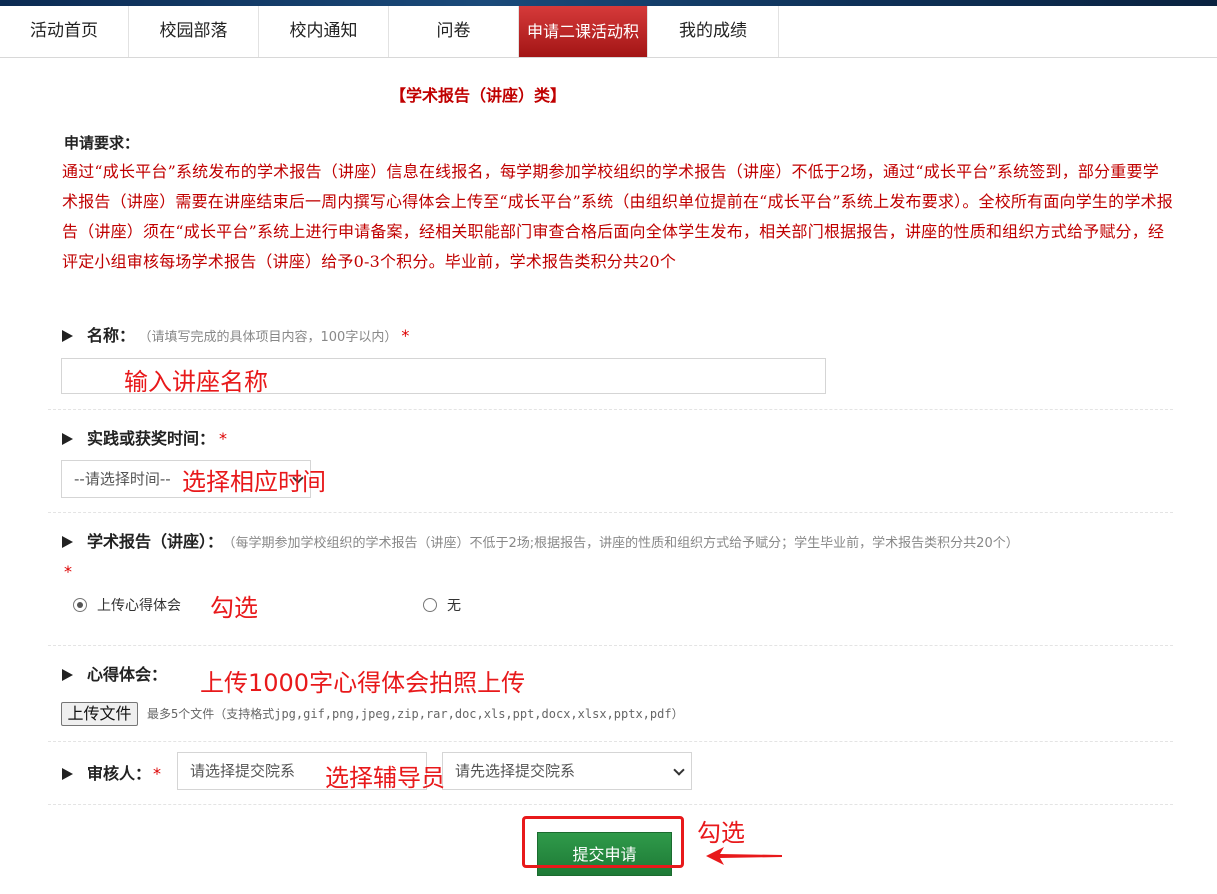 The height and width of the screenshot is (894, 1217). I want to click on radio-label: 无, so click(454, 606).